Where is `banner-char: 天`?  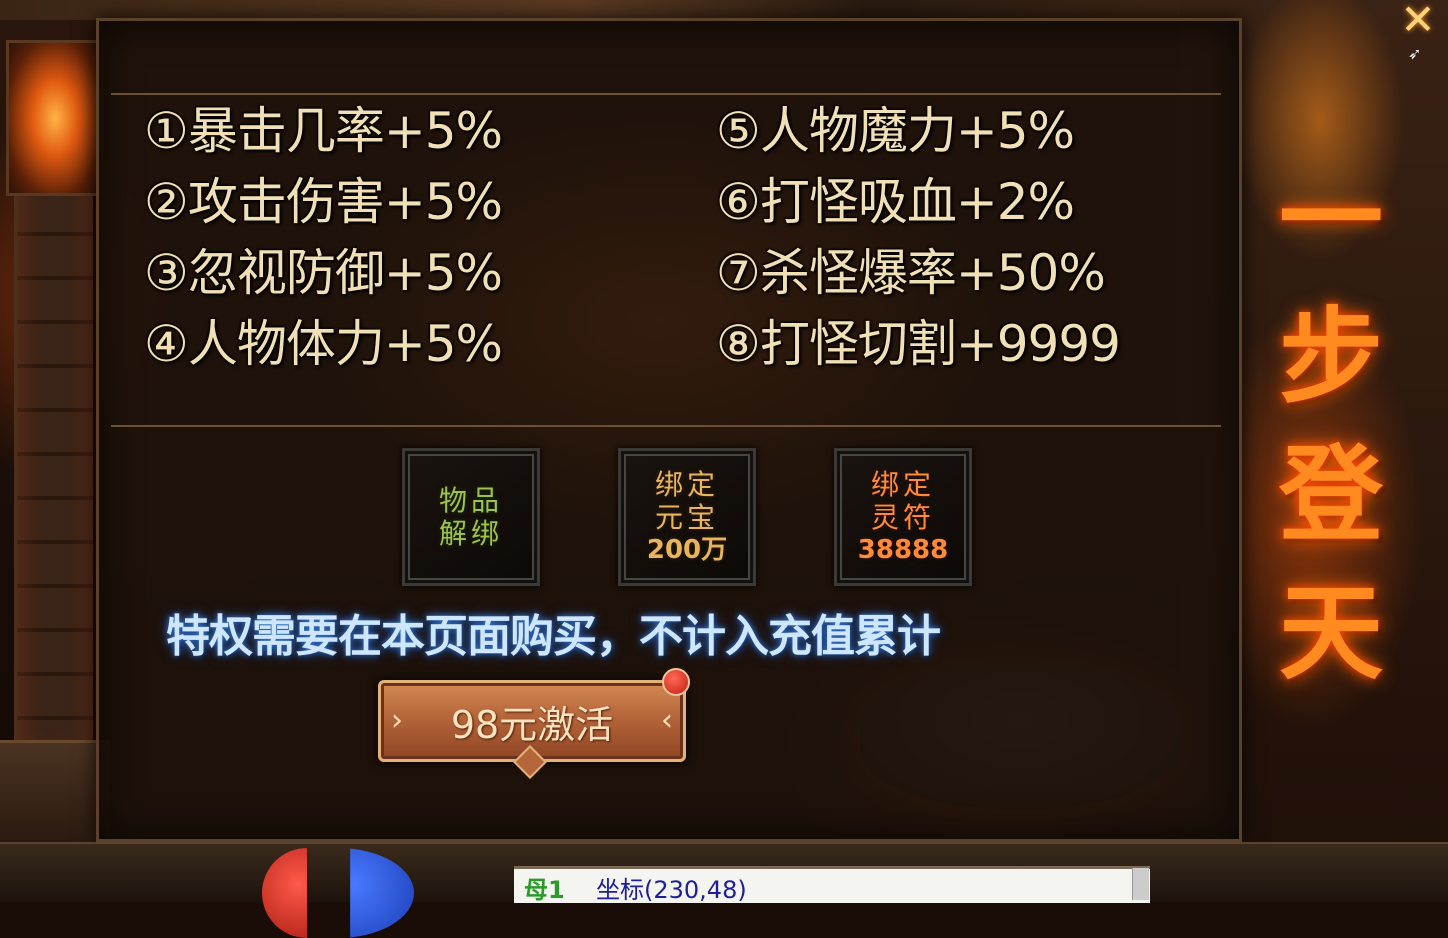 banner-char: 天 is located at coordinates (1330, 632).